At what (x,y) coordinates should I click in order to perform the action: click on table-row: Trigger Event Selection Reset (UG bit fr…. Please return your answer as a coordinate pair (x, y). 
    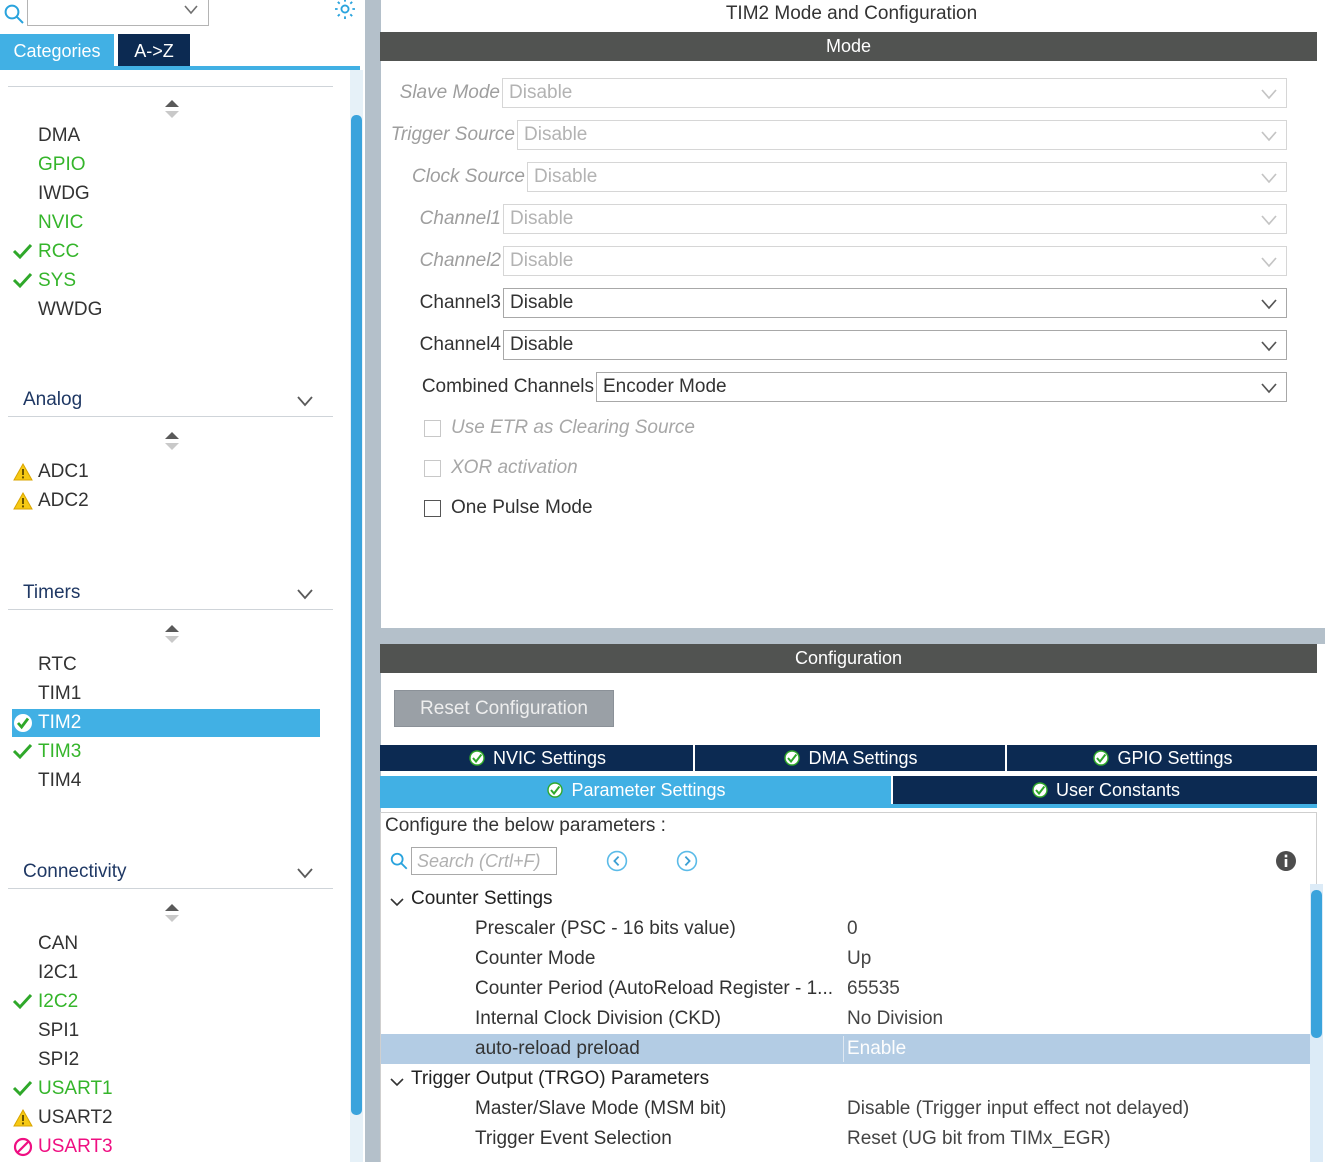
    Looking at the image, I should click on (848, 1139).